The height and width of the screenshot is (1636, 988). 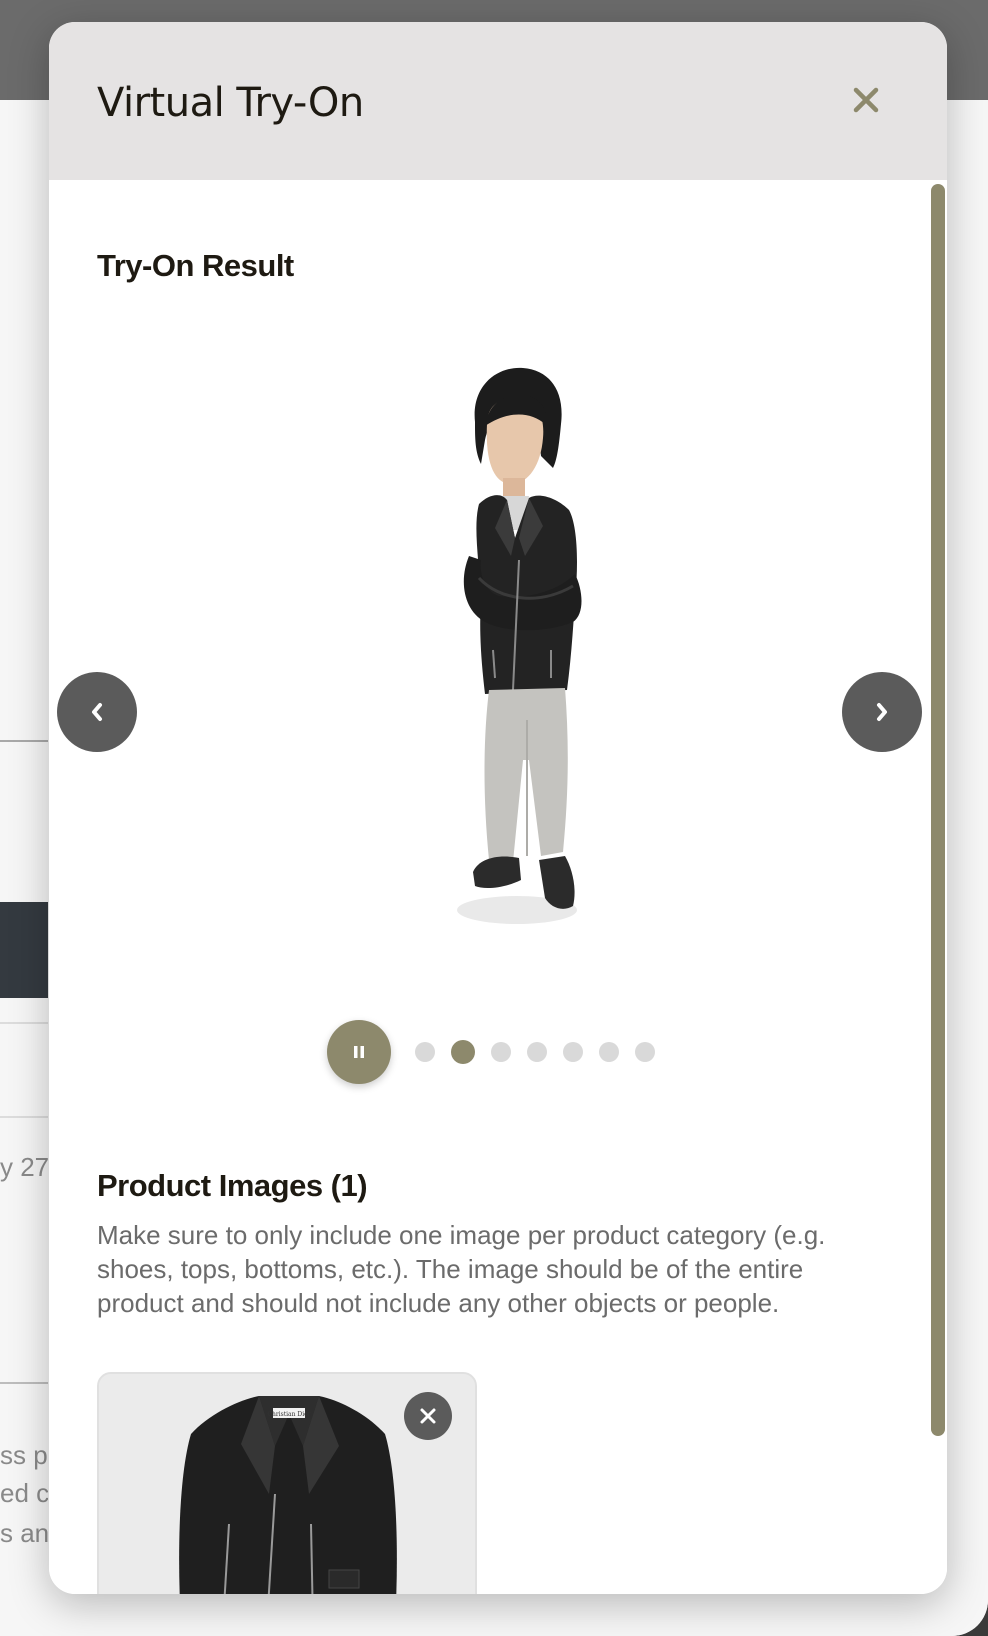 I want to click on close-button, so click(x=866, y=100).